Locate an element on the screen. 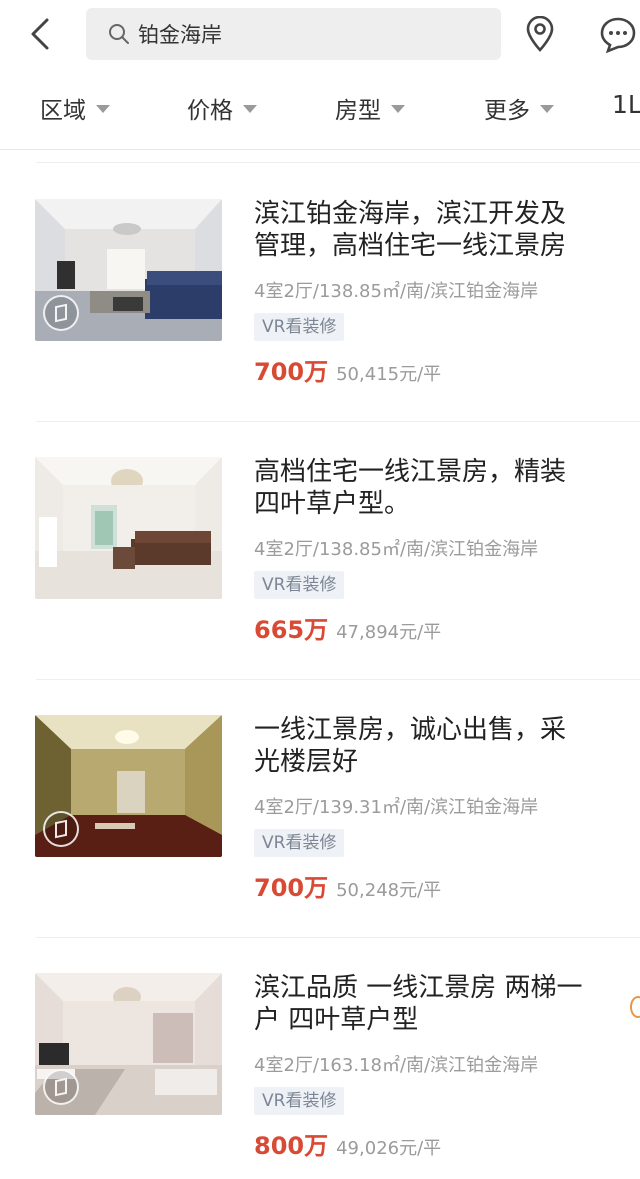  filter-price-label: 价格 is located at coordinates (210, 111).